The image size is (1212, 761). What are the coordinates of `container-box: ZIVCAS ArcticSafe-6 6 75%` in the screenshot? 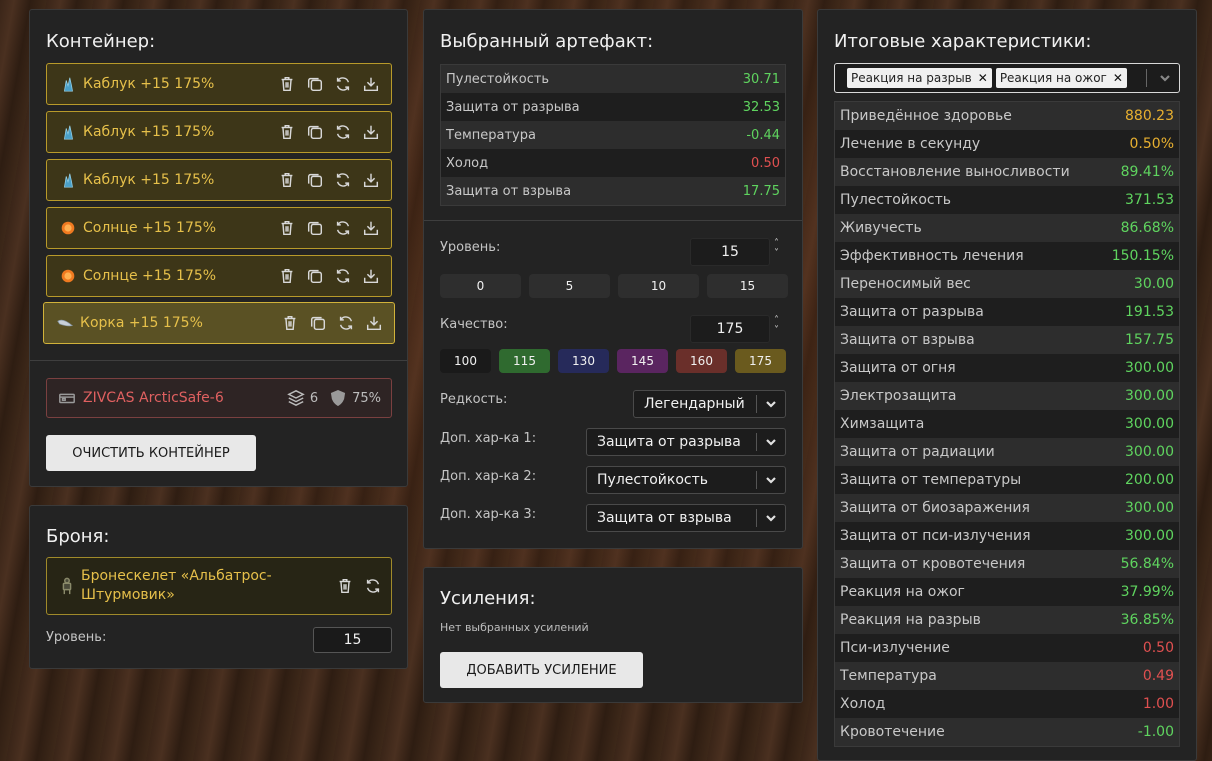 It's located at (219, 398).